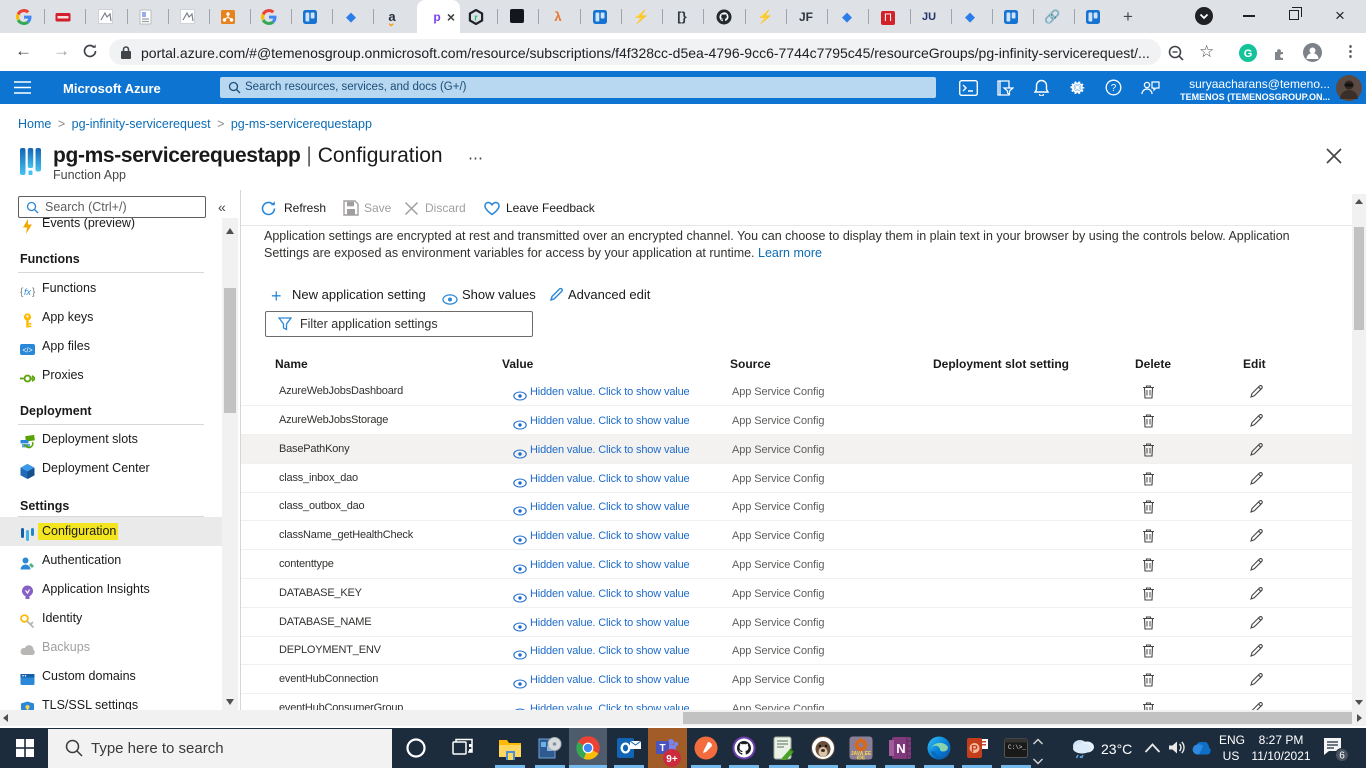  I want to click on svg-text: fx, so click(28, 292).